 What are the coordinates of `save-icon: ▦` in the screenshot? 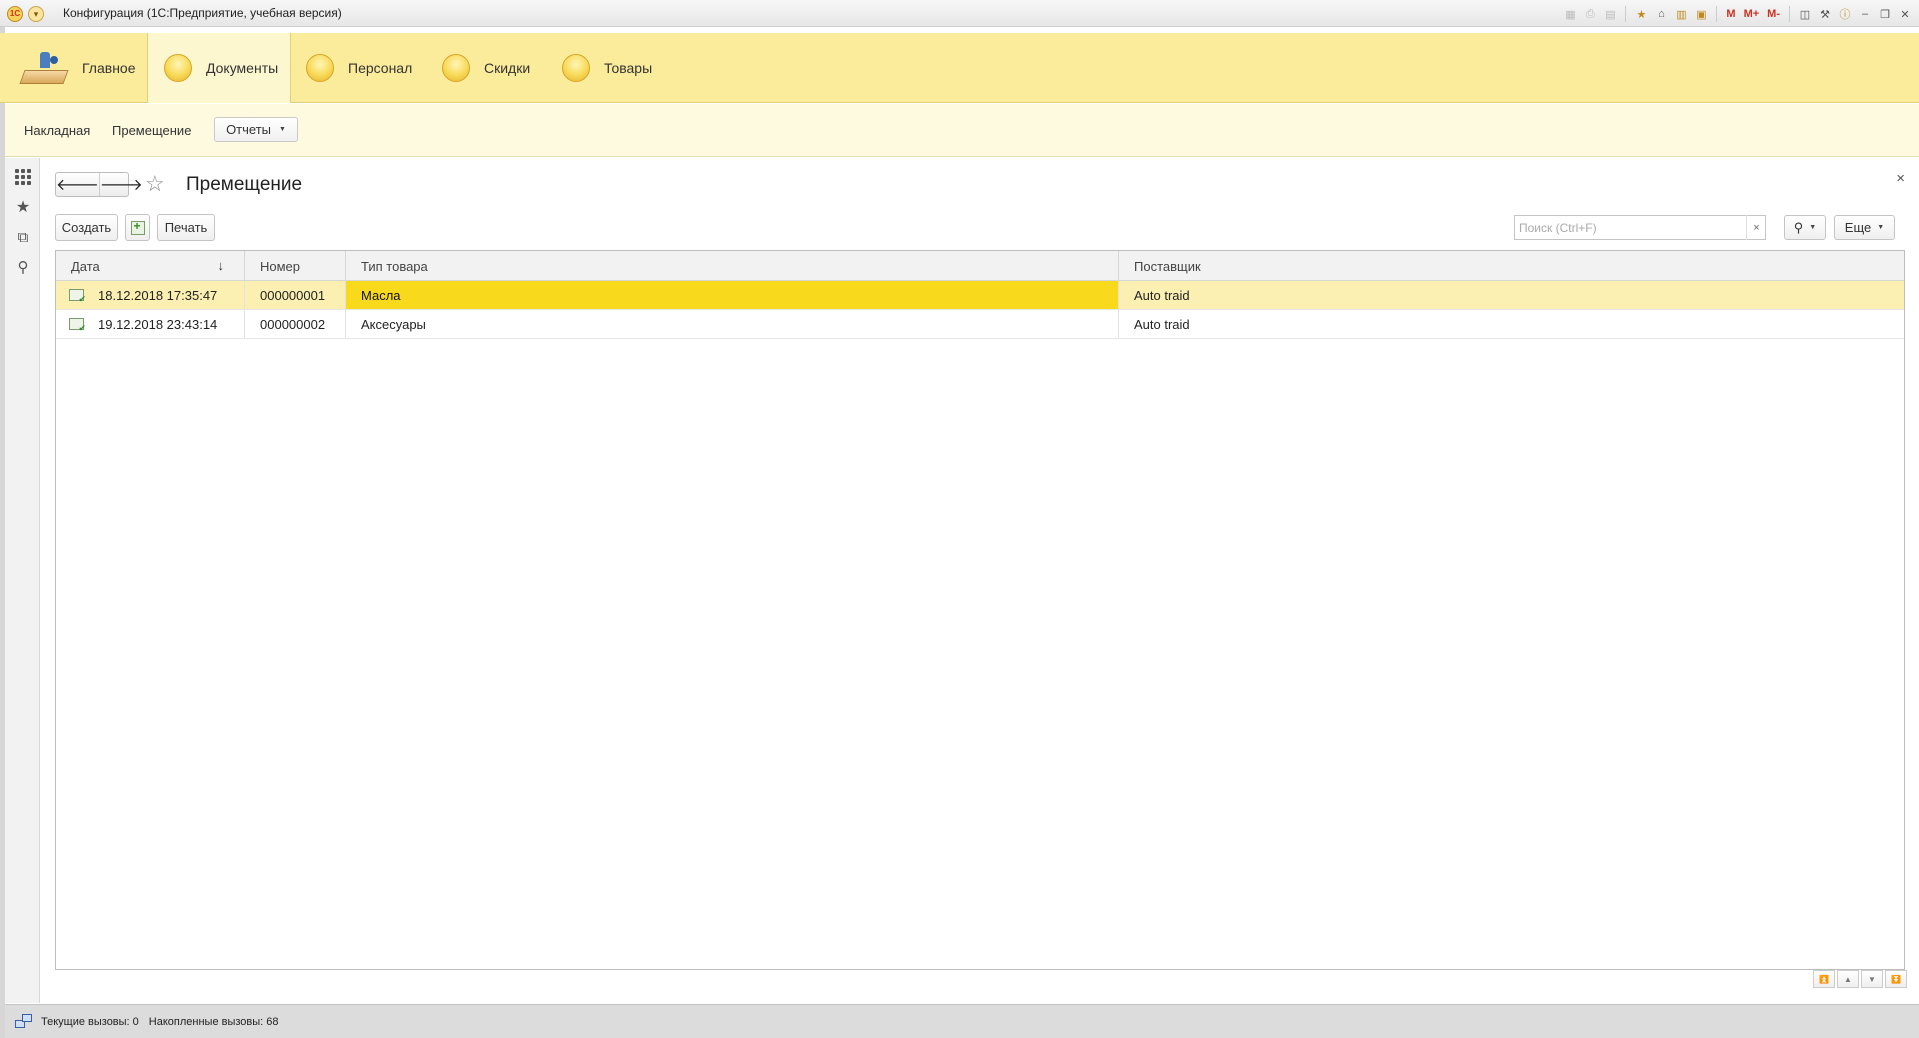 It's located at (1570, 14).